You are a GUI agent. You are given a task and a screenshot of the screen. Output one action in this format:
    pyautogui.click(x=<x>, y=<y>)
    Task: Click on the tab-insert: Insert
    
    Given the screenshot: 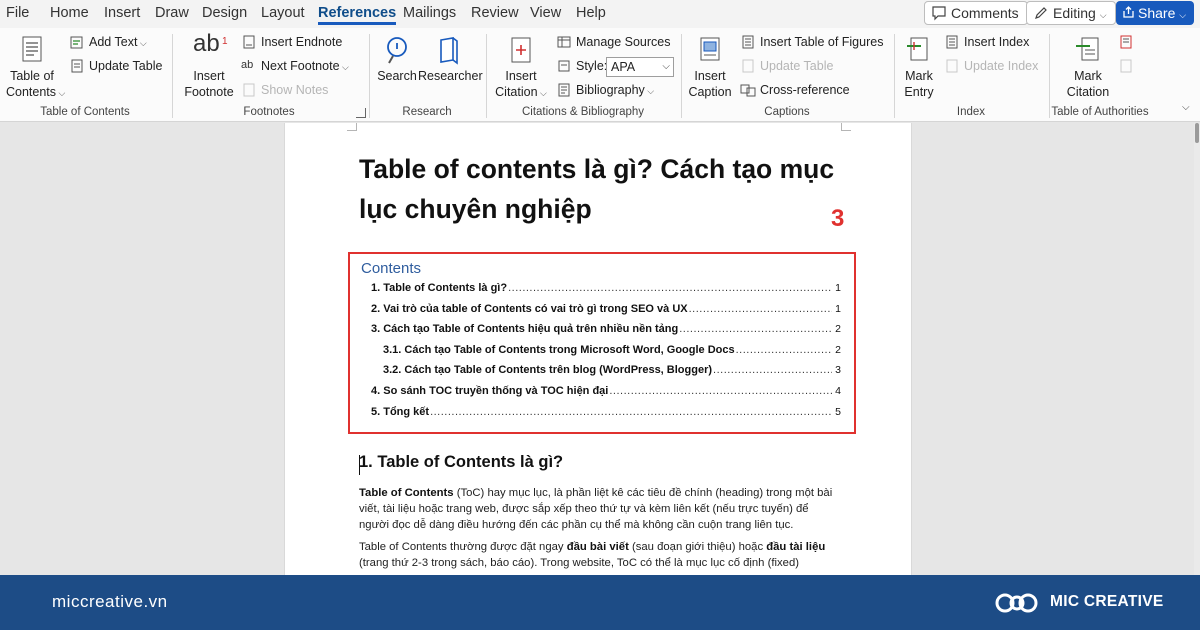 What is the action you would take?
    pyautogui.click(x=122, y=13)
    